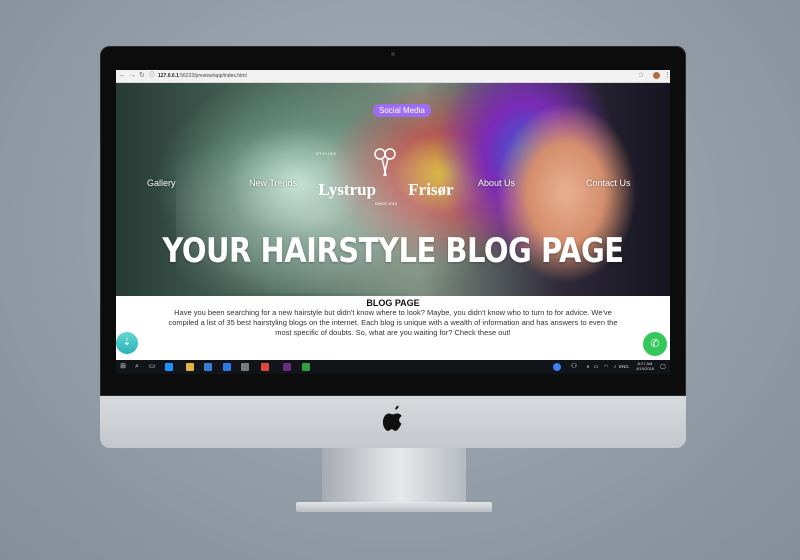  Describe the element at coordinates (496, 183) in the screenshot. I see `nav-about-us: About Us` at that location.